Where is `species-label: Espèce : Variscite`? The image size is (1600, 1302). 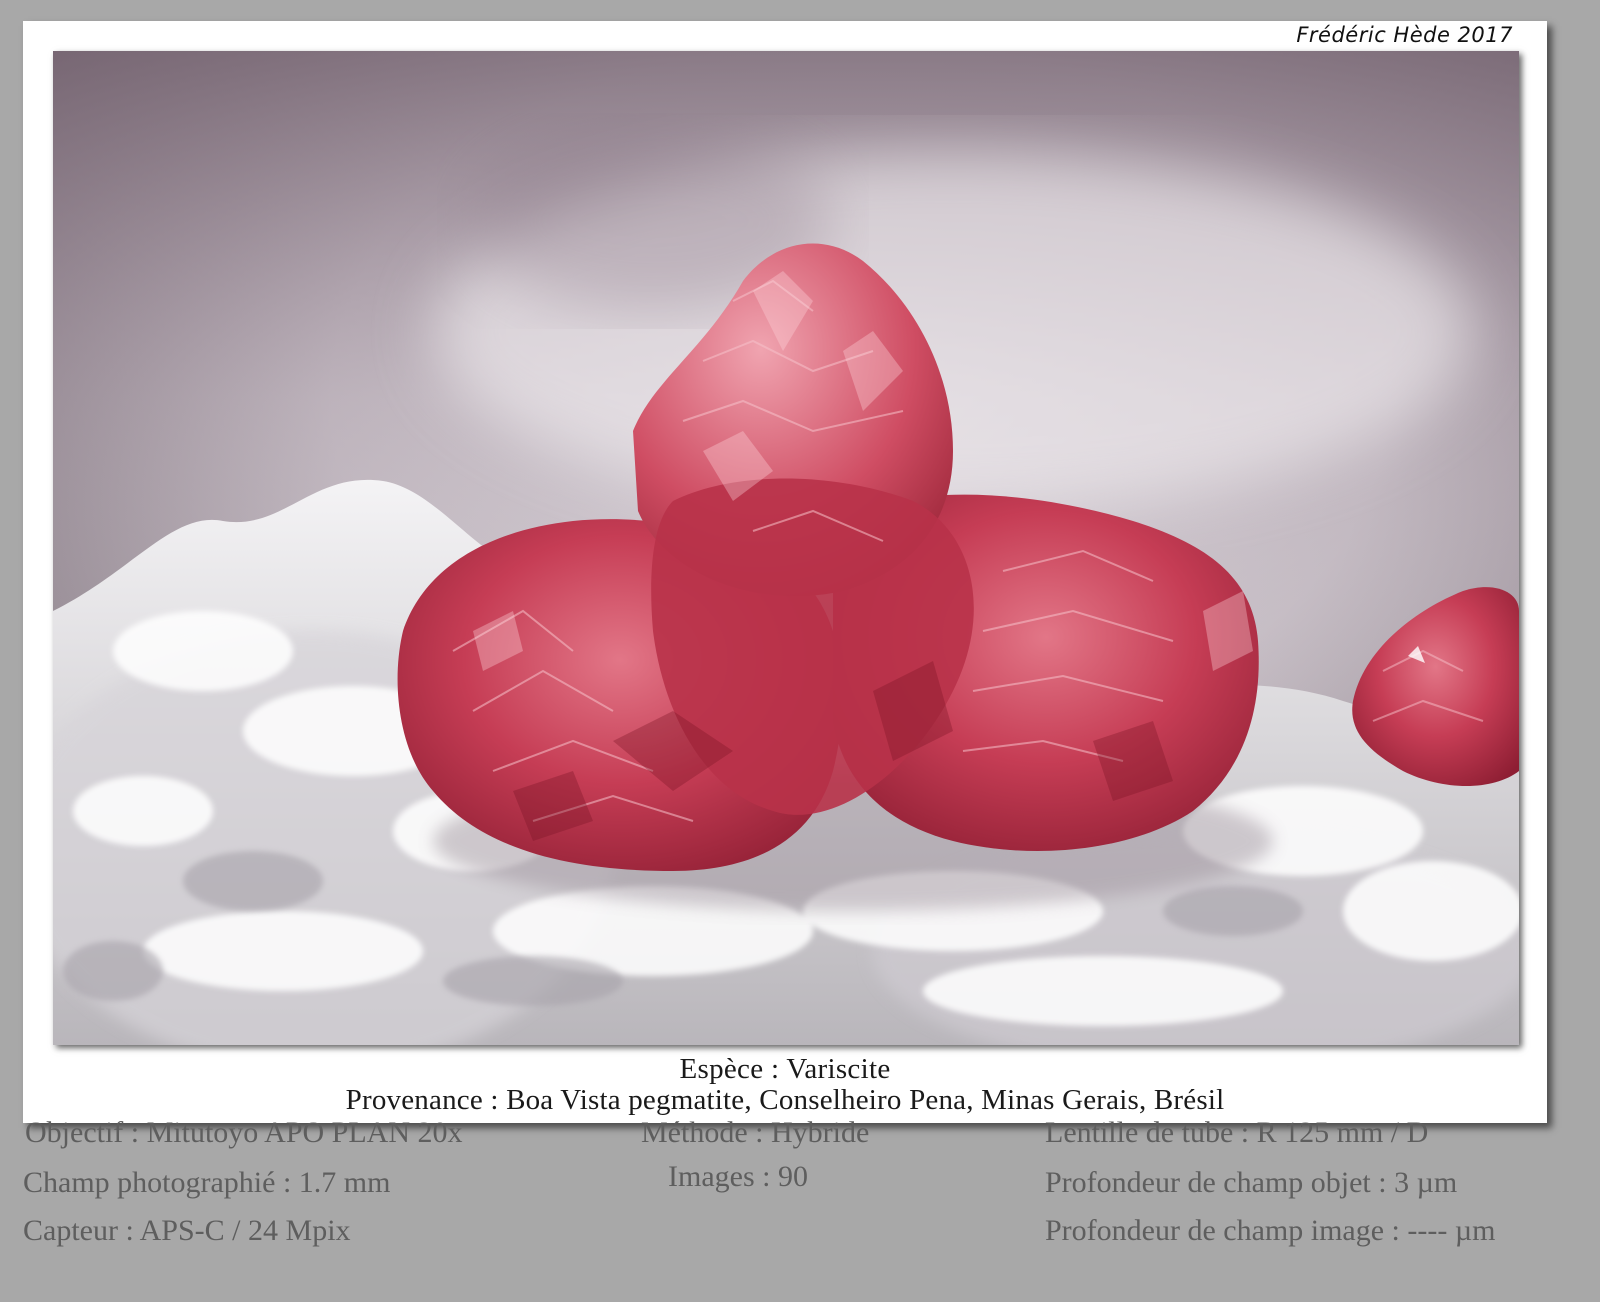 species-label: Espèce : Variscite is located at coordinates (785, 1069).